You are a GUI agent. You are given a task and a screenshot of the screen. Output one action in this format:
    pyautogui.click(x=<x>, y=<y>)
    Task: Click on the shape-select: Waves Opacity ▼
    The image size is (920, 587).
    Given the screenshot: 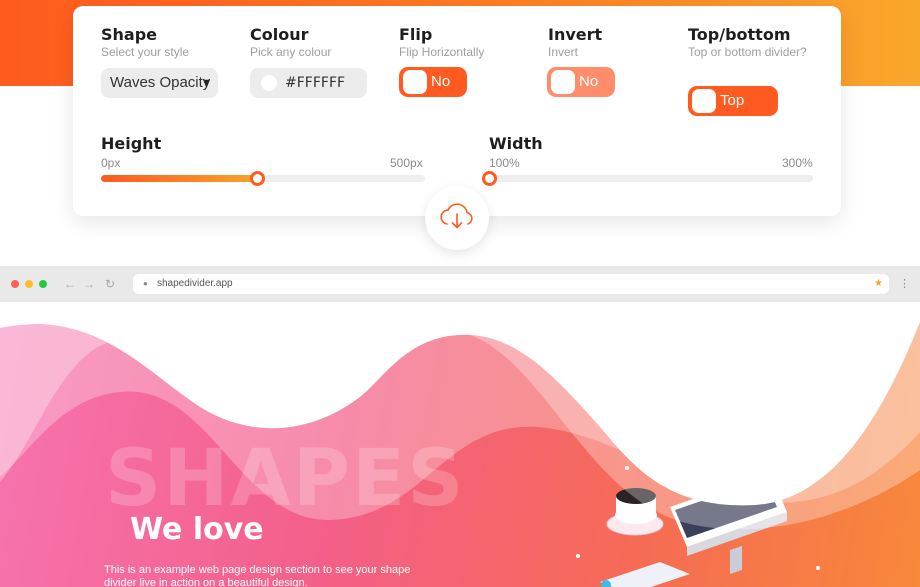 What is the action you would take?
    pyautogui.click(x=159, y=83)
    